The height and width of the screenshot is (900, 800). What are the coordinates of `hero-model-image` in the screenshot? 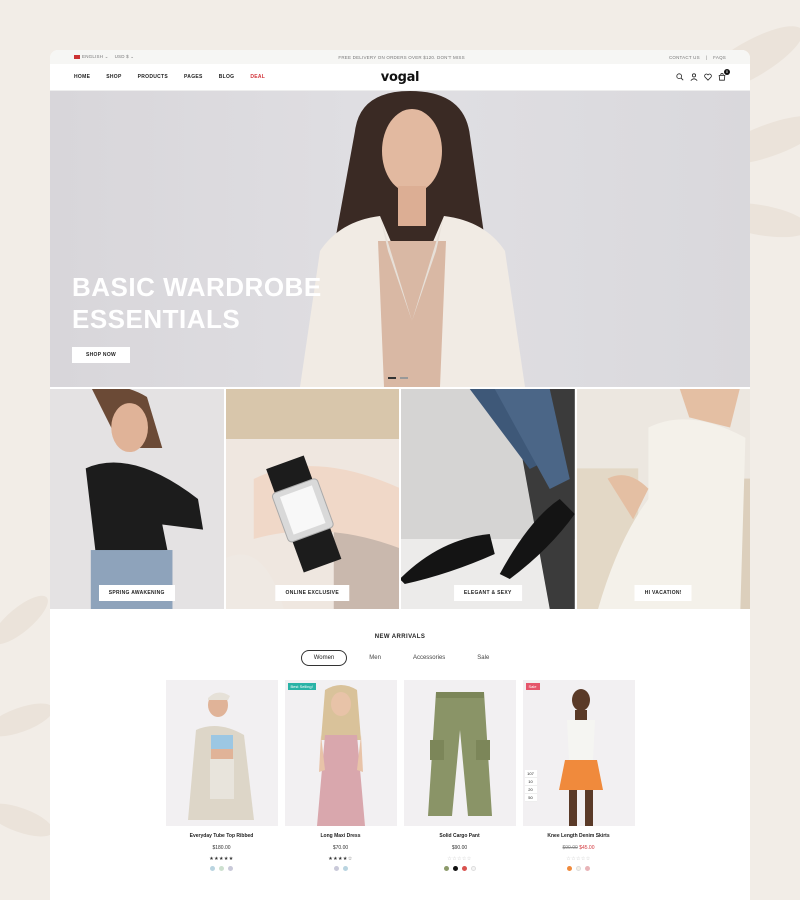 It's located at (412, 239).